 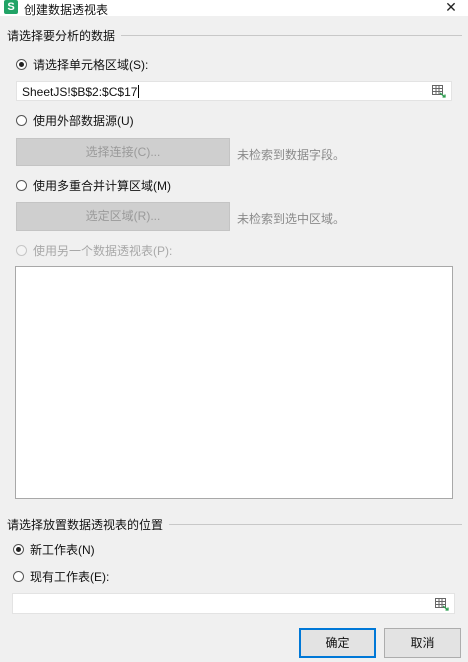 I want to click on option-select-range: 请选择单元格区域(S):, so click(x=82, y=64).